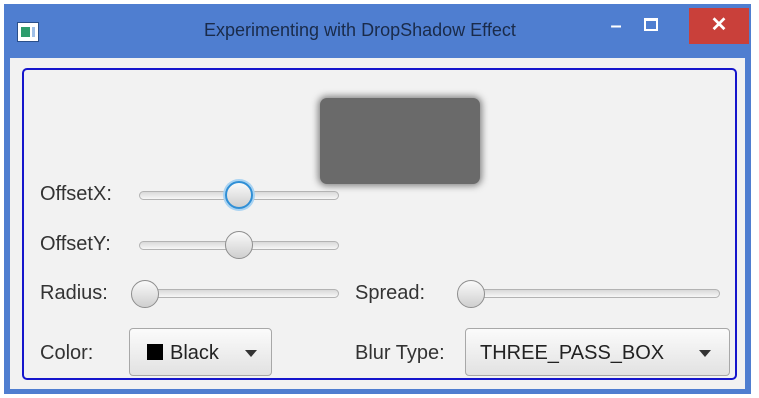 This screenshot has height=398, width=759. Describe the element at coordinates (239, 195) in the screenshot. I see `offset-x-slider-thumb` at that location.